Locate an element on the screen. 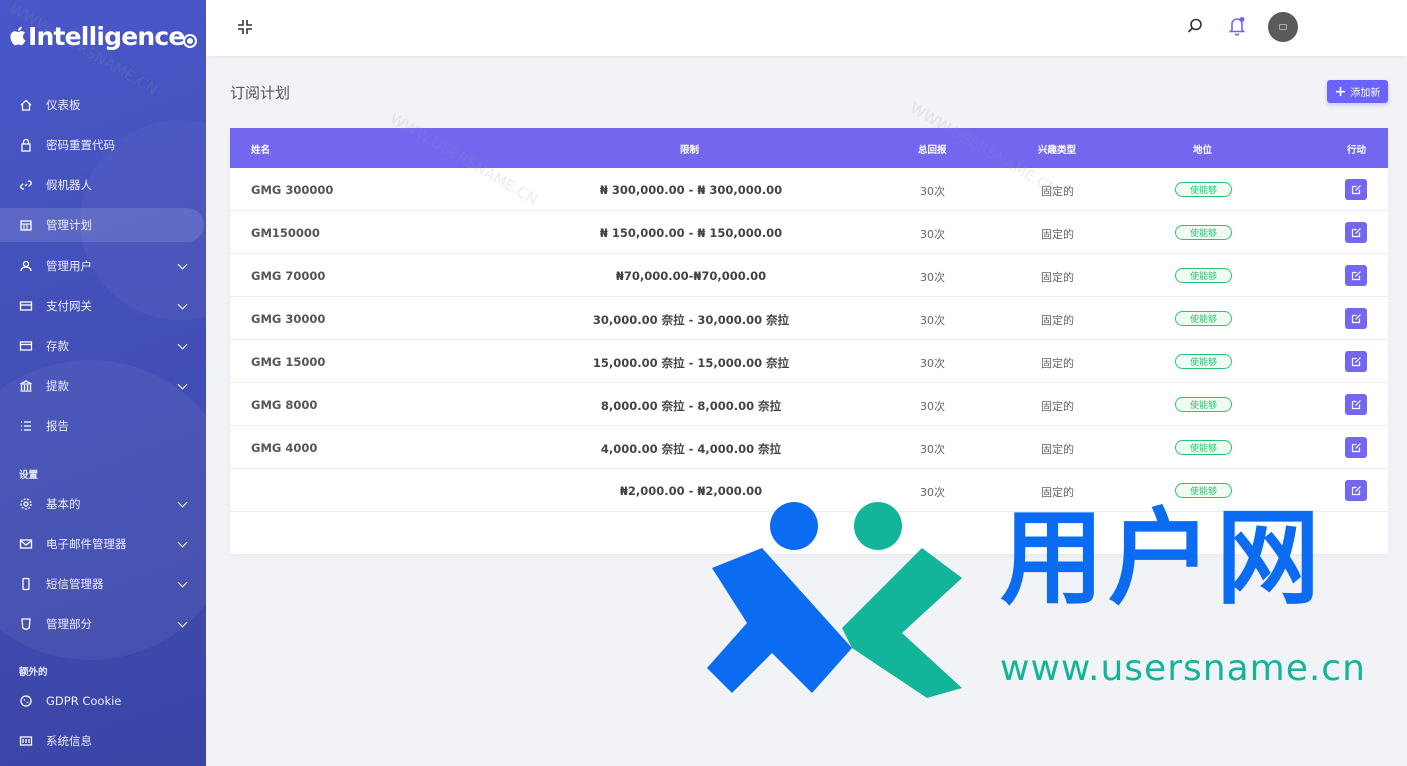 The height and width of the screenshot is (766, 1407). plan-limit-text: ₦ 300,000.00 - ₦ 300,000.00 is located at coordinates (691, 190).